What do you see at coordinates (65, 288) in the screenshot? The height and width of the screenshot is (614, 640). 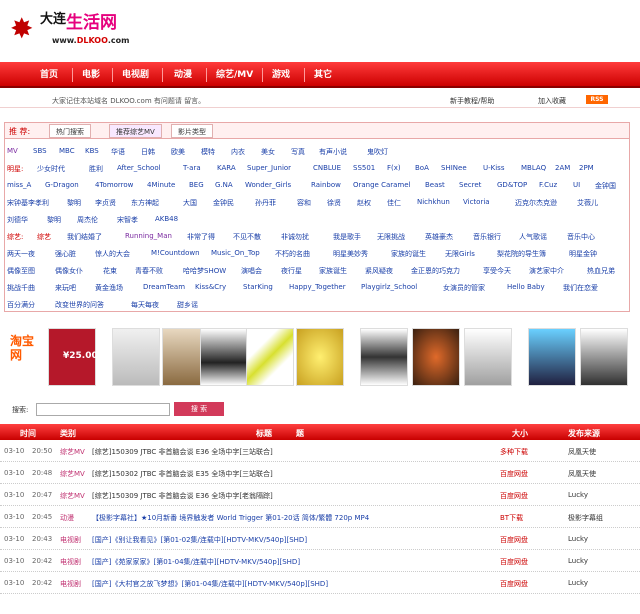 I see `tag-link: 来玩吧` at bounding box center [65, 288].